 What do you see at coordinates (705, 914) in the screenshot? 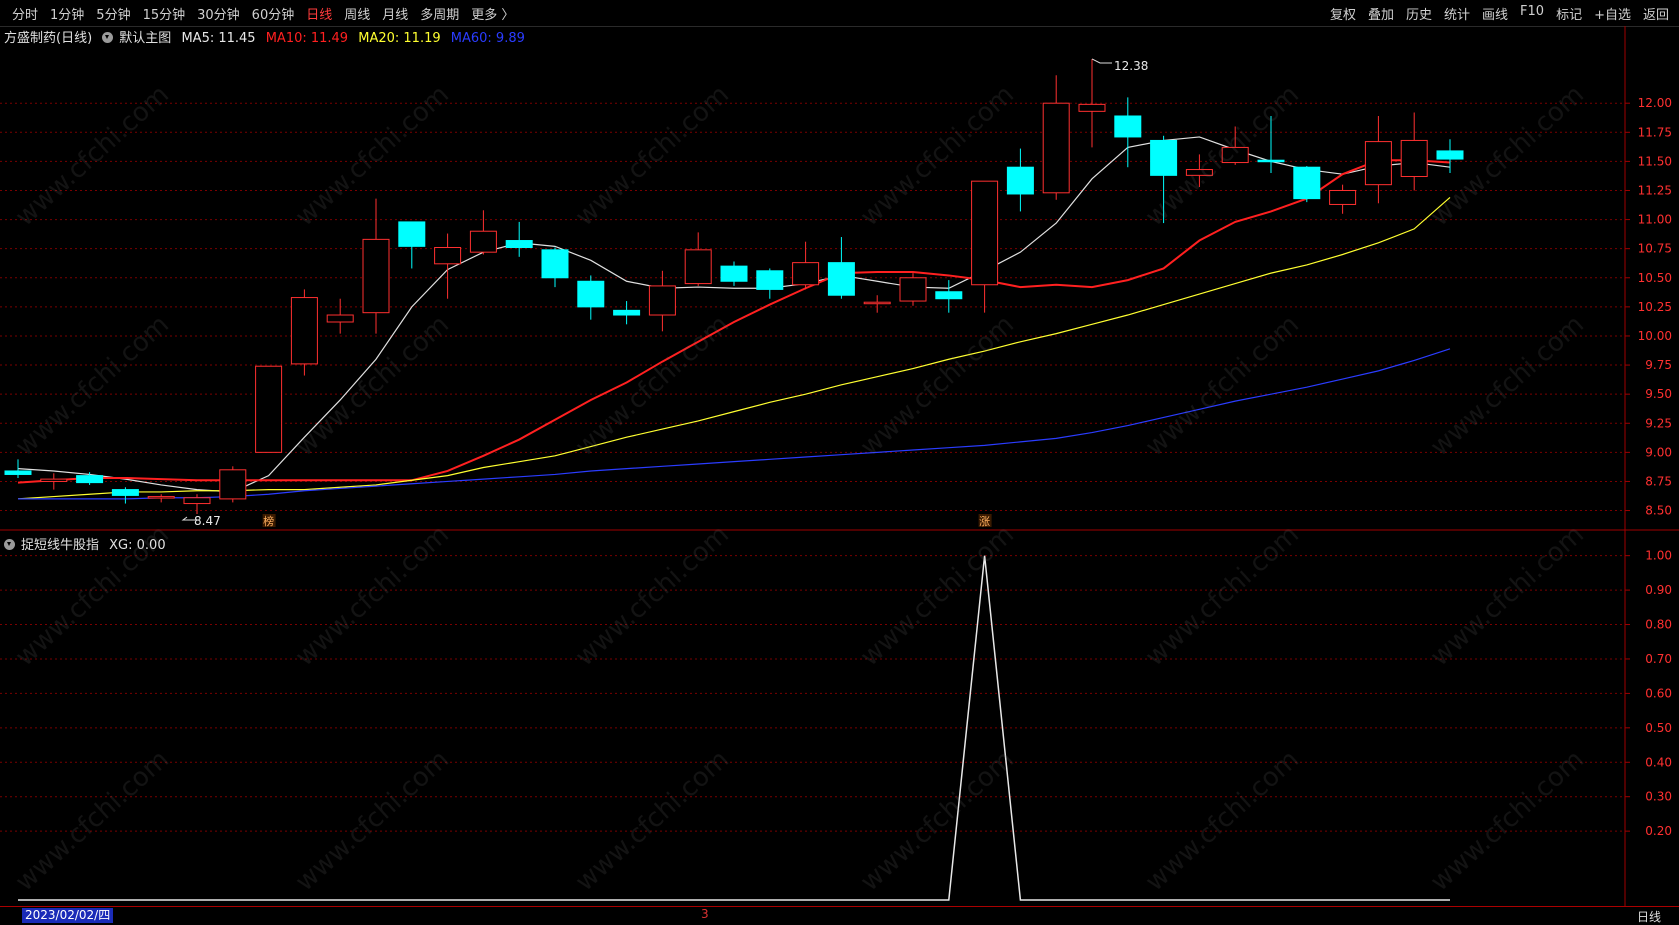
I see `month-marker: 3` at bounding box center [705, 914].